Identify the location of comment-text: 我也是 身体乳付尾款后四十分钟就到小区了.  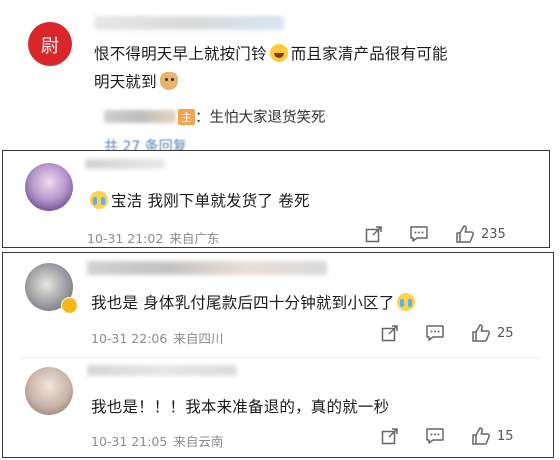
(243, 303).